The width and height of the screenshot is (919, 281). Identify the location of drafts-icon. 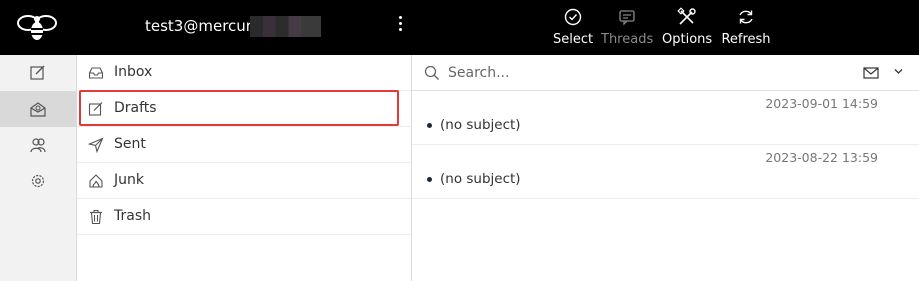
(95, 109).